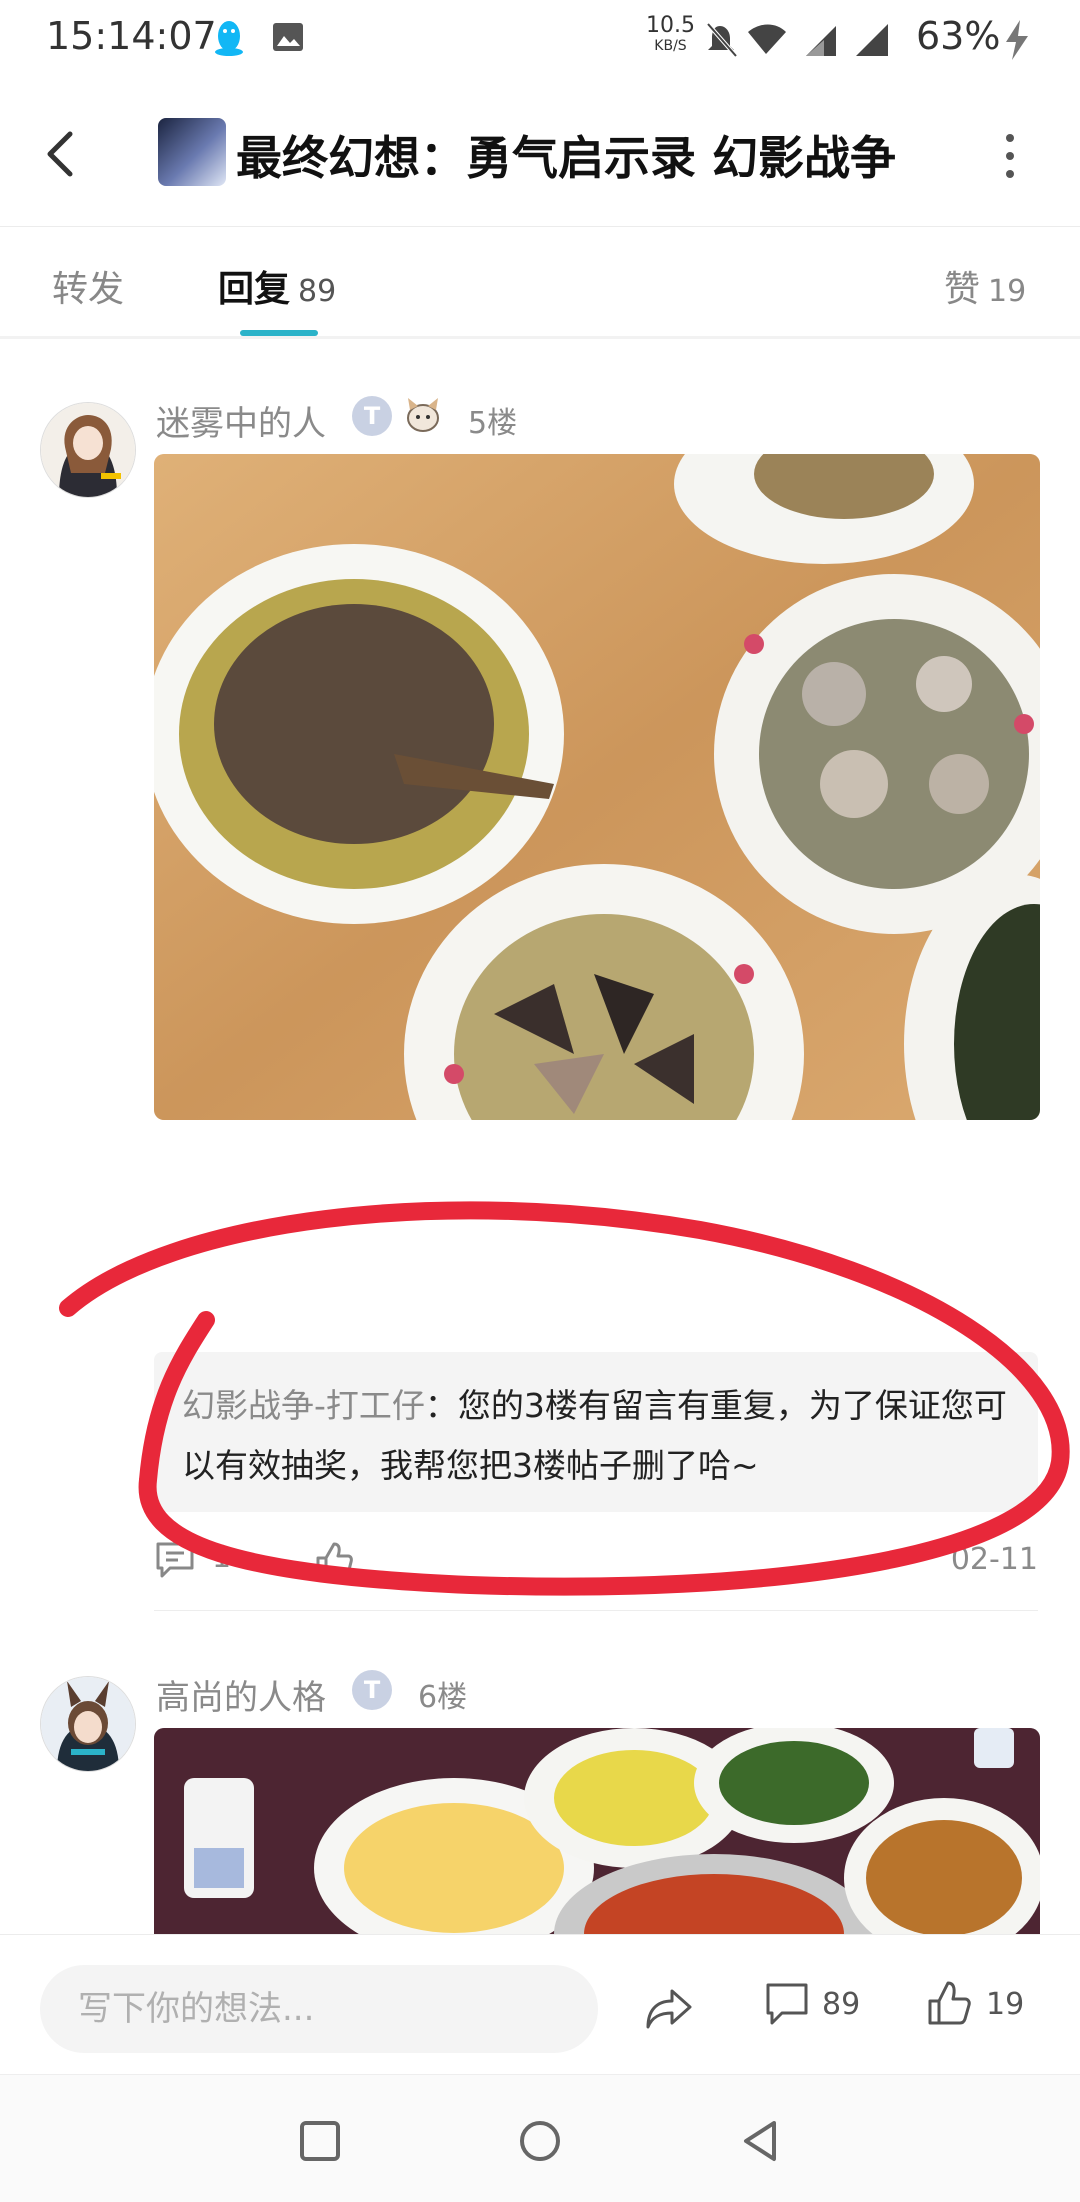  I want to click on tab-replies: 回复 89, so click(277, 286).